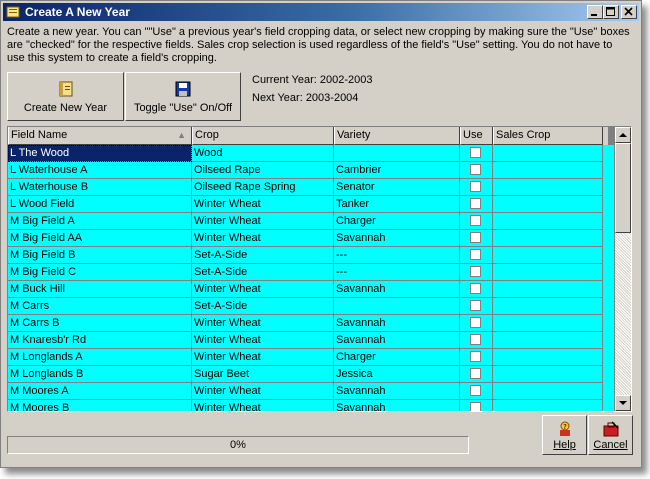 The width and height of the screenshot is (650, 479). What do you see at coordinates (100, 136) in the screenshot?
I see `column-header-field-name: Field Name ▲` at bounding box center [100, 136].